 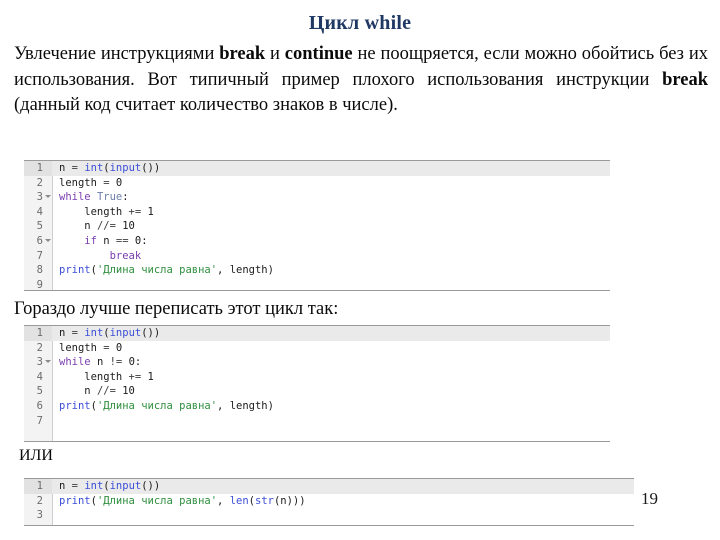 What do you see at coordinates (317, 284) in the screenshot?
I see `code-line: 9` at bounding box center [317, 284].